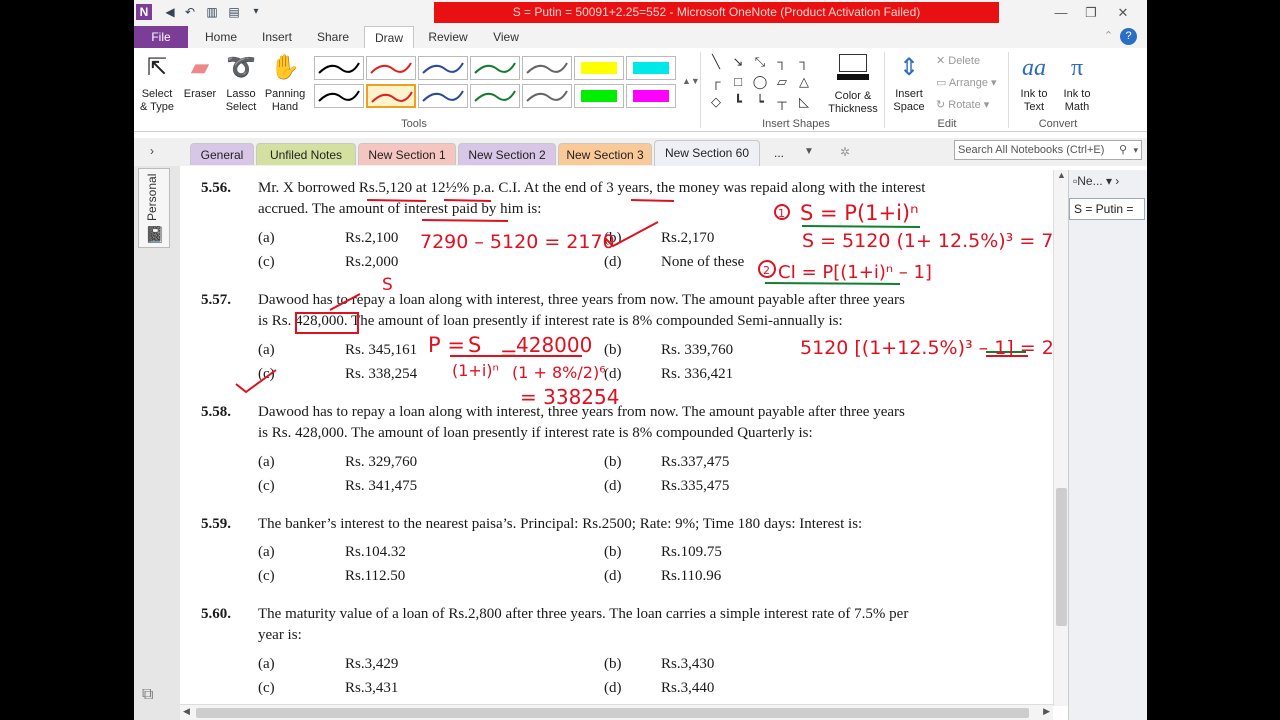 This screenshot has width=1280, height=720. I want to click on triangle-shape-icon: △, so click(804, 82).